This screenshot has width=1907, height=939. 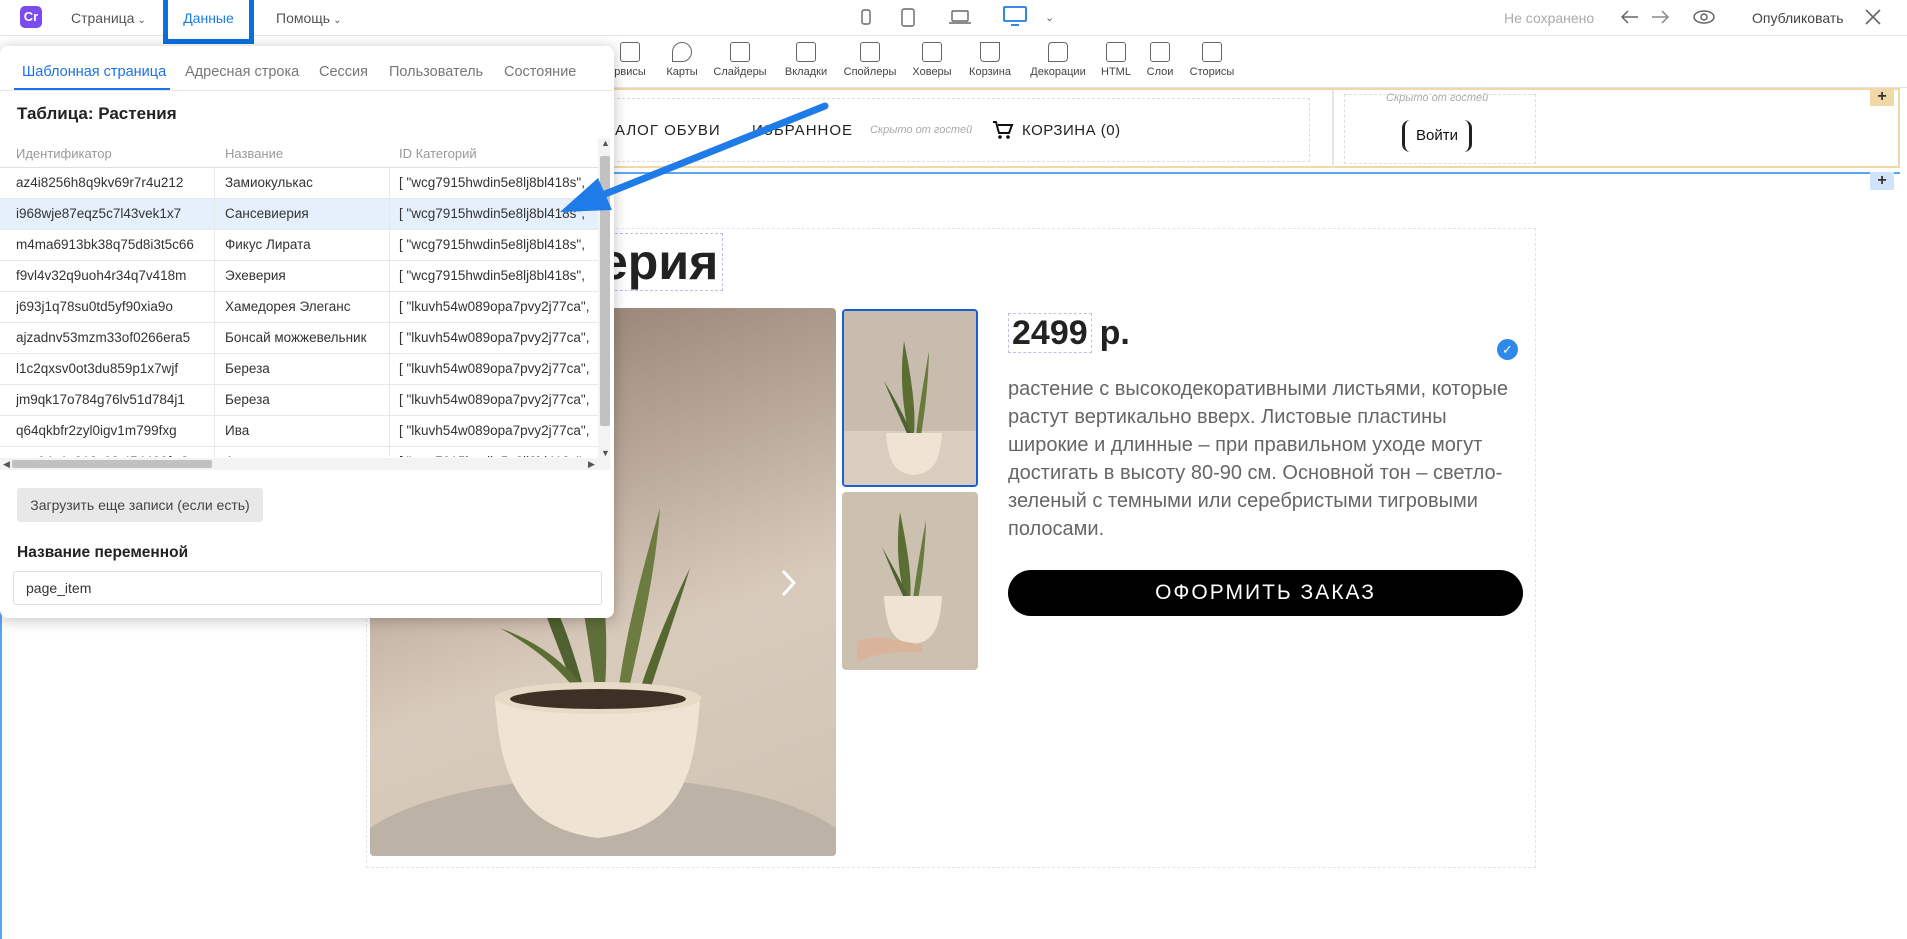 What do you see at coordinates (94, 72) in the screenshot?
I see `tab-template-page: Шаблонная страница` at bounding box center [94, 72].